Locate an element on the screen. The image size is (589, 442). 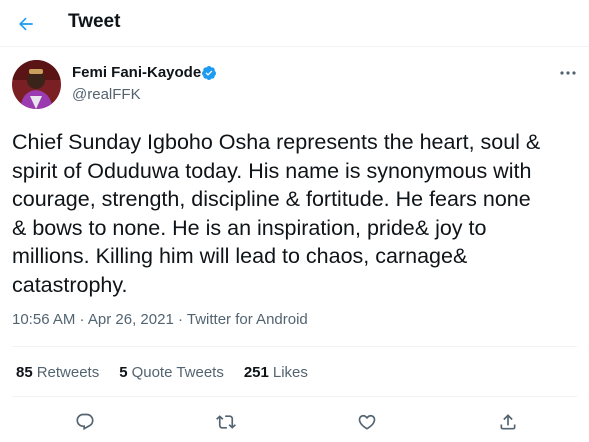
like-button is located at coordinates (367, 422).